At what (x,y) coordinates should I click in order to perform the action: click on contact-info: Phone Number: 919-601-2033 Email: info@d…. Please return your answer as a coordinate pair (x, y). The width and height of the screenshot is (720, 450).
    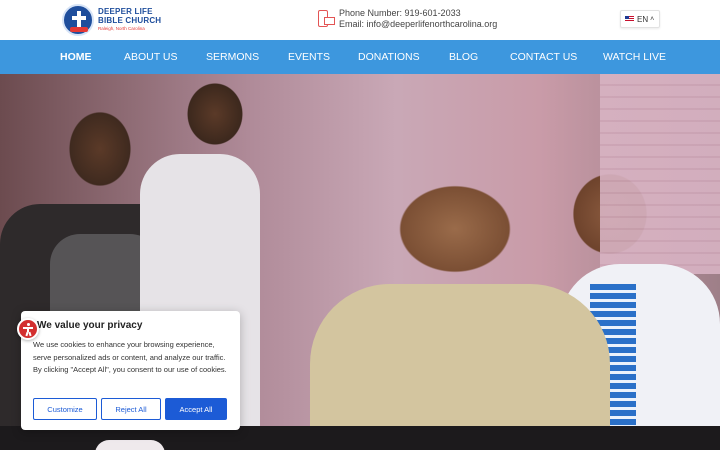
    Looking at the image, I should click on (406, 19).